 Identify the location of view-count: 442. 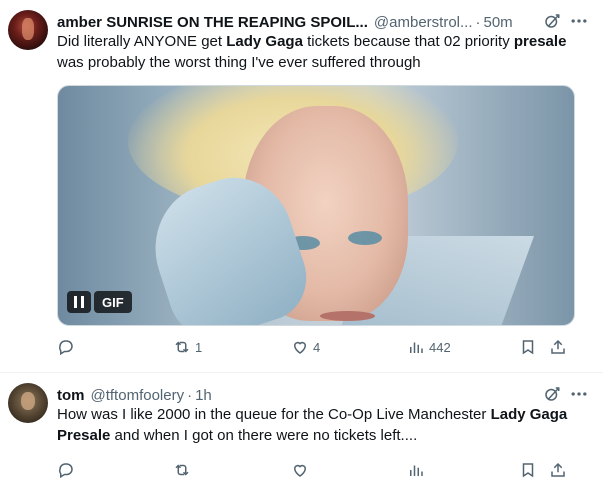
(440, 347).